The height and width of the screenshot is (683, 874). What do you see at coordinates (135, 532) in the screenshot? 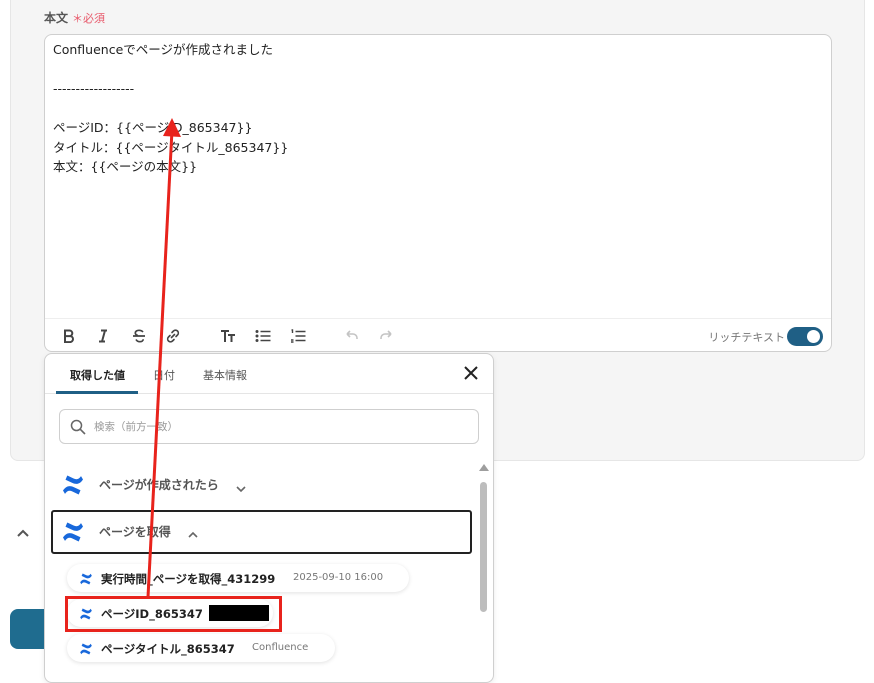
I see `section-label: ページを取得` at bounding box center [135, 532].